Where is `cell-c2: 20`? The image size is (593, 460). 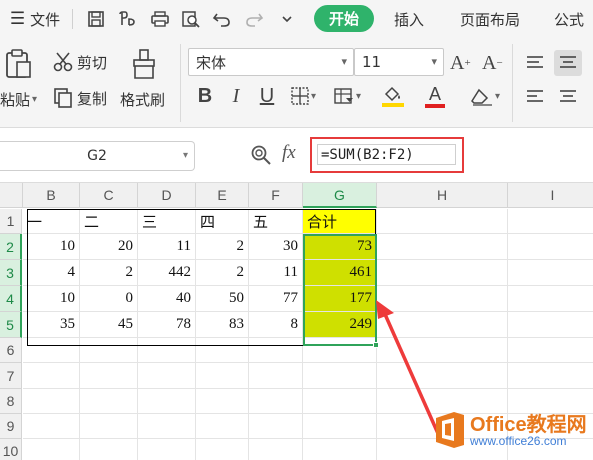 cell-c2: 20 is located at coordinates (109, 247).